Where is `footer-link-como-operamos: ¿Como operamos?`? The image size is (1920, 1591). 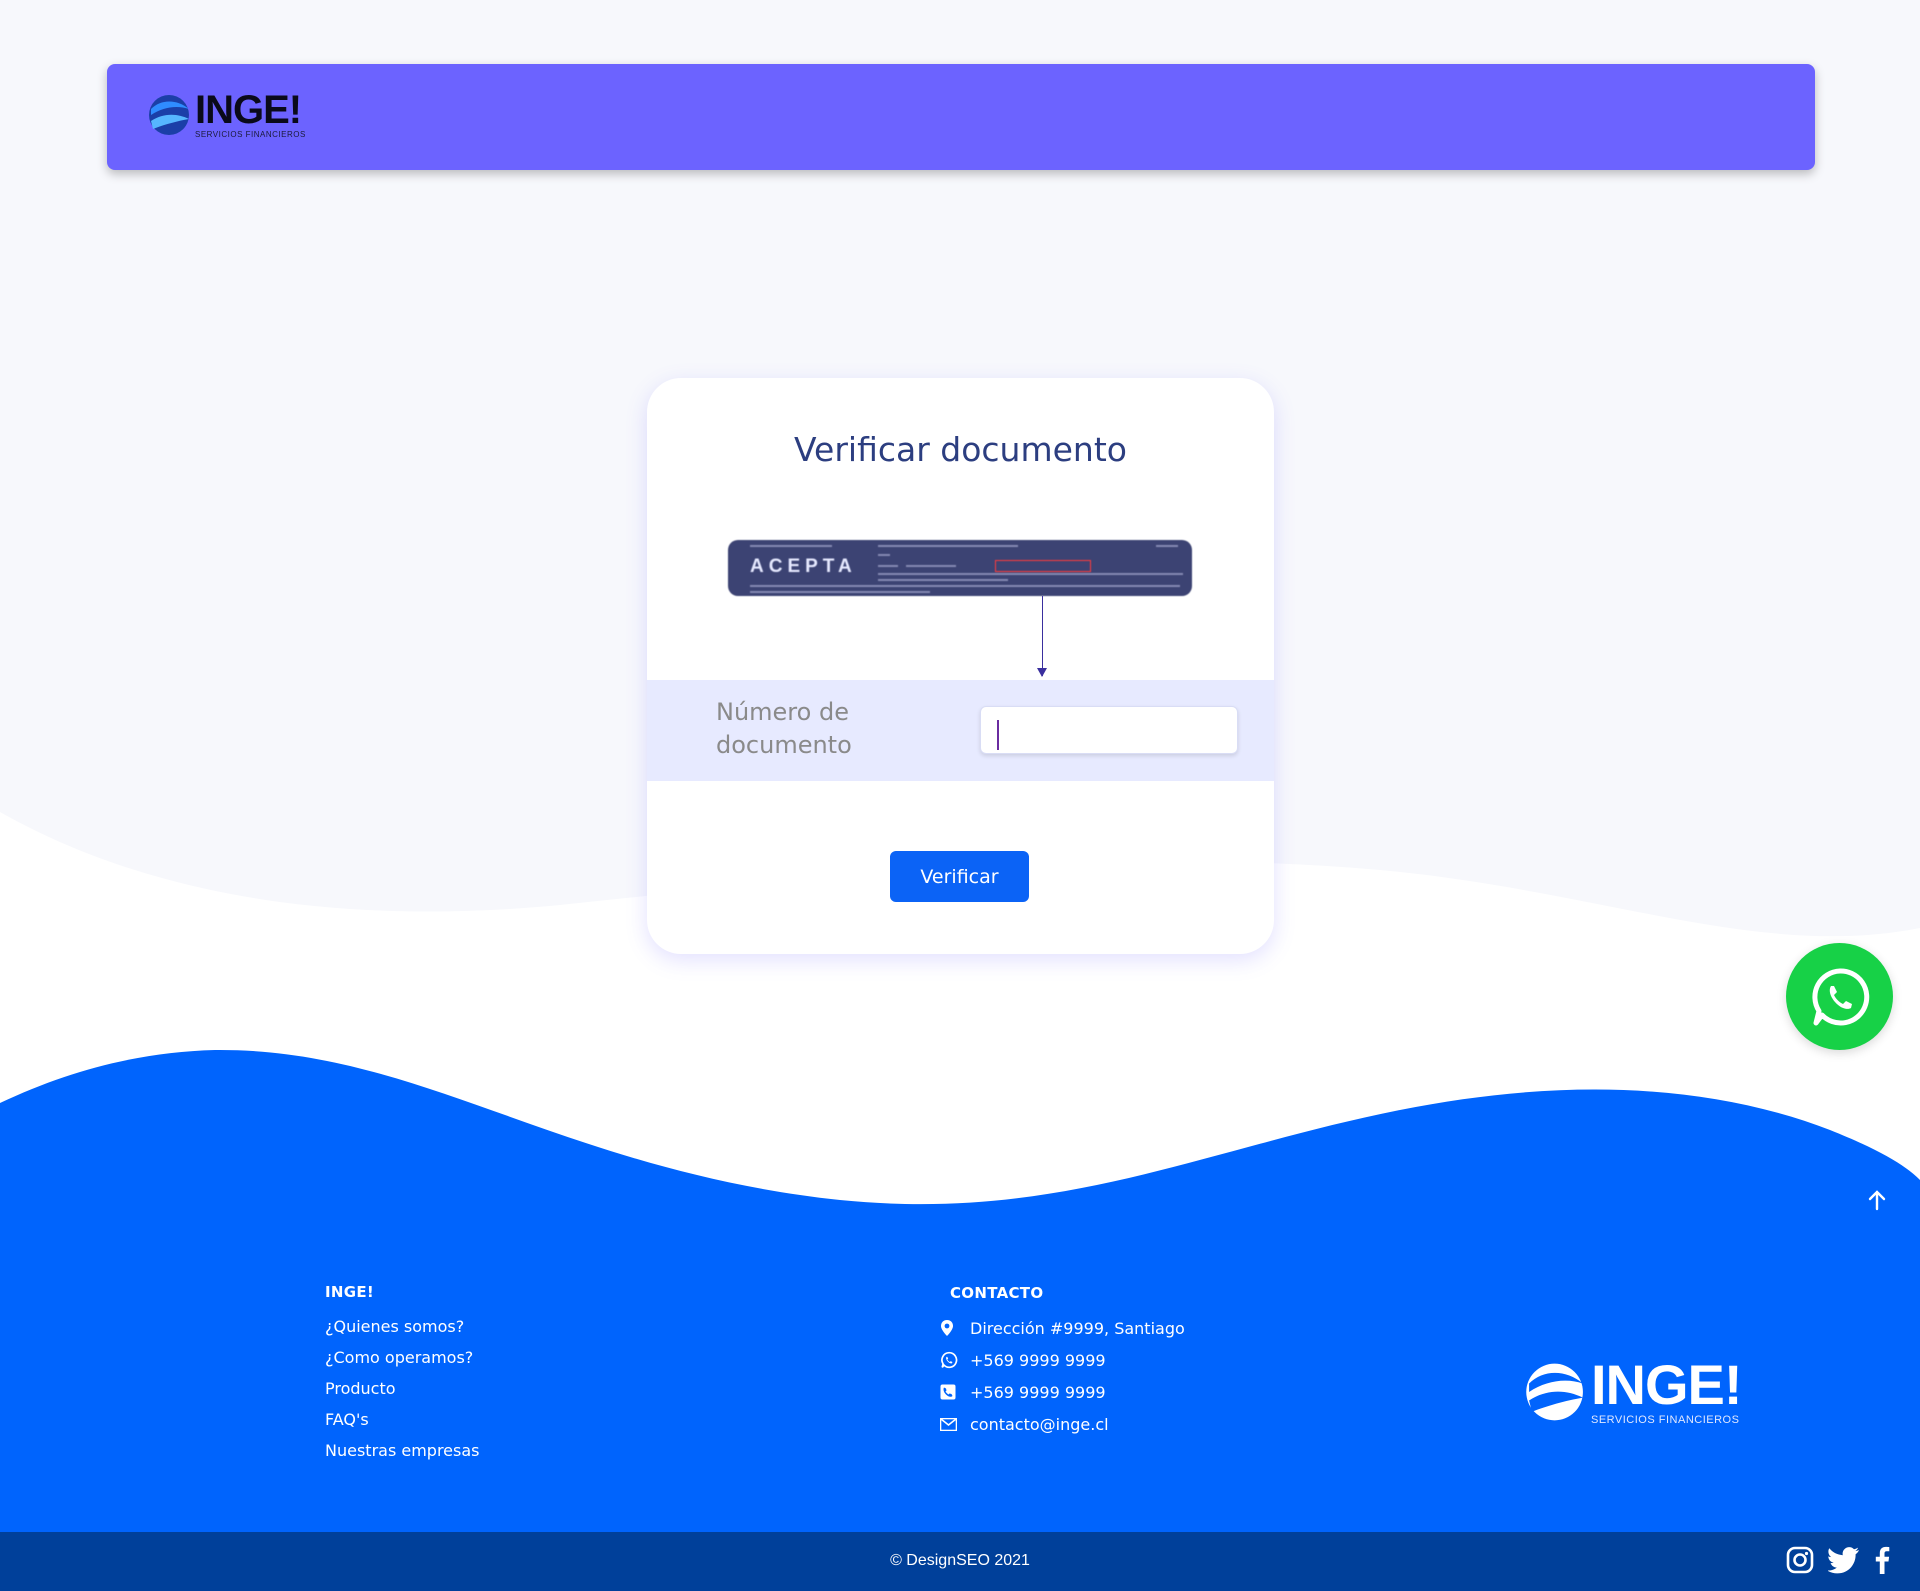 footer-link-como-operamos: ¿Como operamos? is located at coordinates (402, 1357).